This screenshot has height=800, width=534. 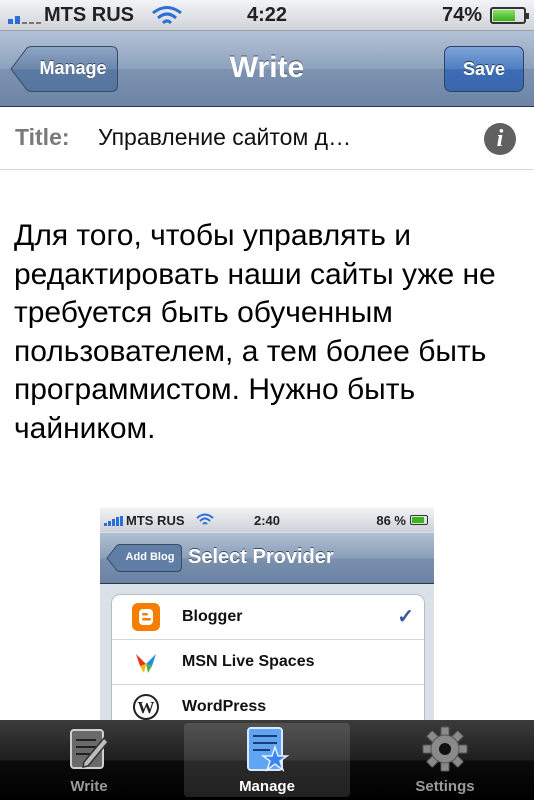 I want to click on embedded-add-blog-button: Add Blog, so click(x=144, y=558).